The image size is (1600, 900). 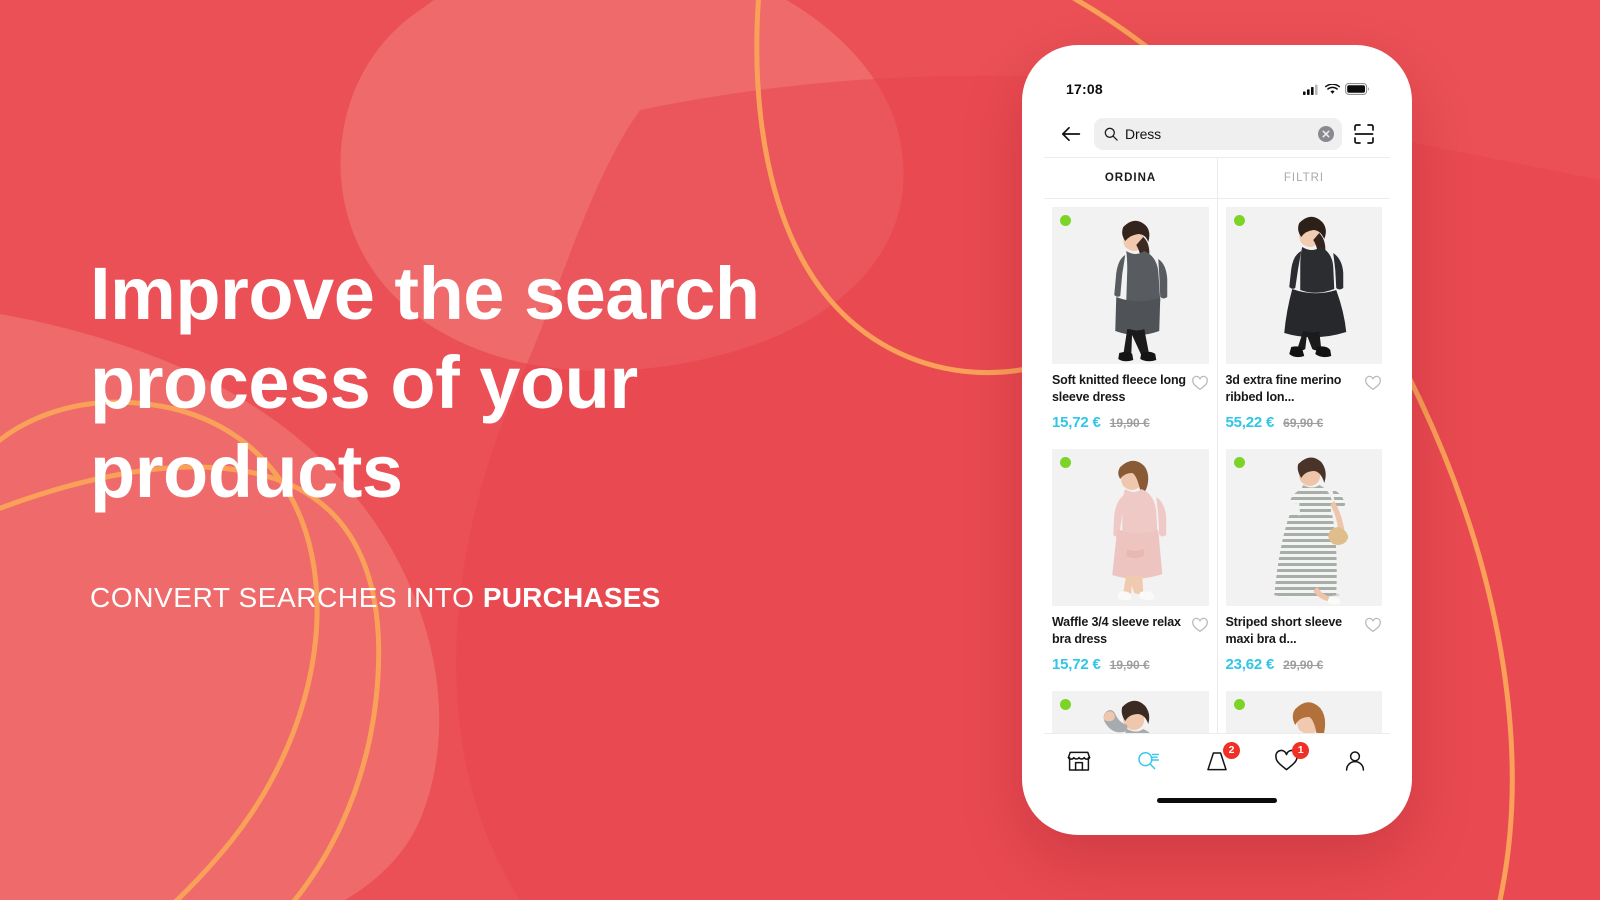 I want to click on subtitle-bold: PURCHASES, so click(x=571, y=598).